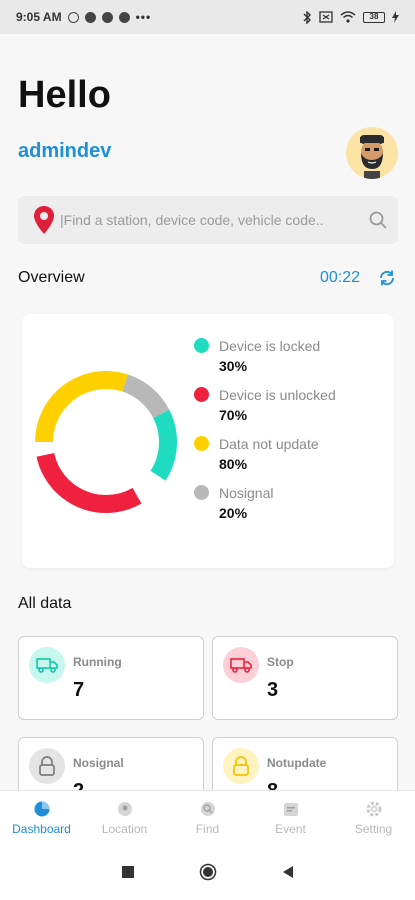 Image resolution: width=415 pixels, height=900 pixels. What do you see at coordinates (326, 17) in the screenshot?
I see `sim-icon` at bounding box center [326, 17].